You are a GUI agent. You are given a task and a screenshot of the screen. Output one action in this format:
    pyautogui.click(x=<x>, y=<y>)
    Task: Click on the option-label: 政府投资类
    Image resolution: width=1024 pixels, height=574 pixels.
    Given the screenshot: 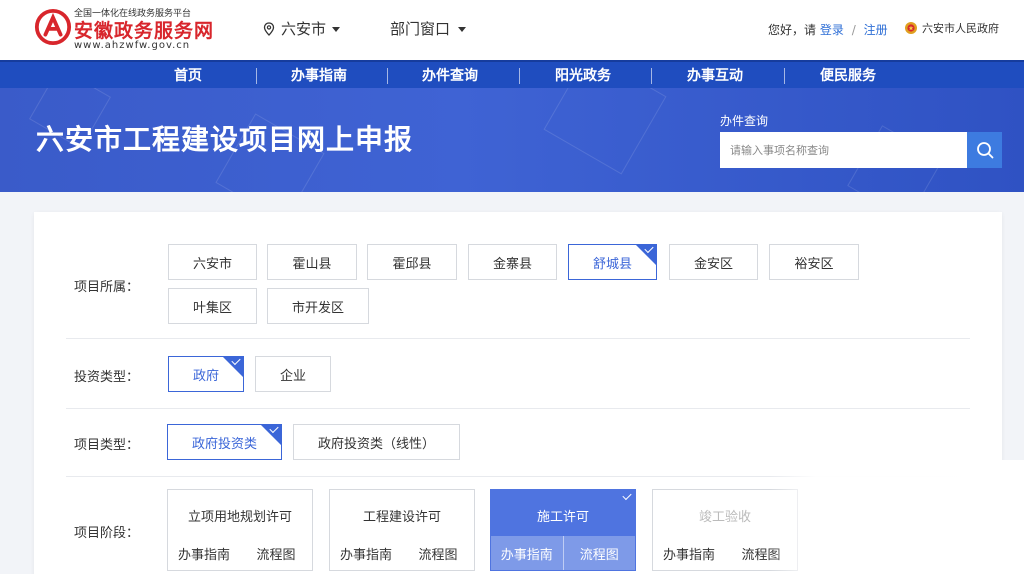 What is the action you would take?
    pyautogui.click(x=224, y=444)
    